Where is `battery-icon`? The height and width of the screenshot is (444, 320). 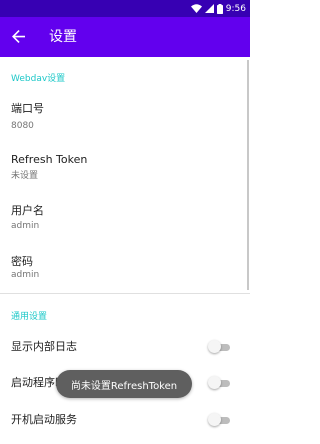
battery-icon is located at coordinates (219, 8).